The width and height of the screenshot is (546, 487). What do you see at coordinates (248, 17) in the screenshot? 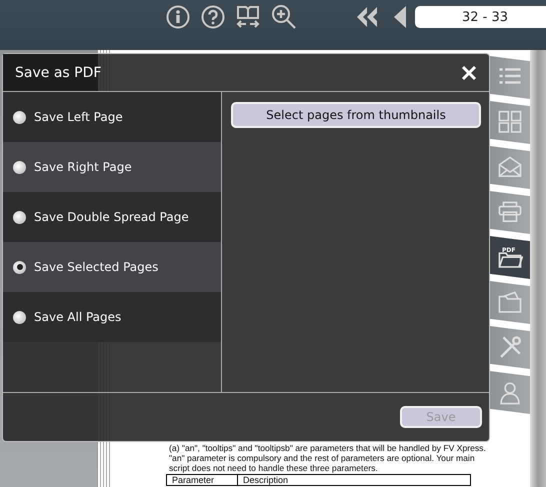
I see `book-arrows-icon` at bounding box center [248, 17].